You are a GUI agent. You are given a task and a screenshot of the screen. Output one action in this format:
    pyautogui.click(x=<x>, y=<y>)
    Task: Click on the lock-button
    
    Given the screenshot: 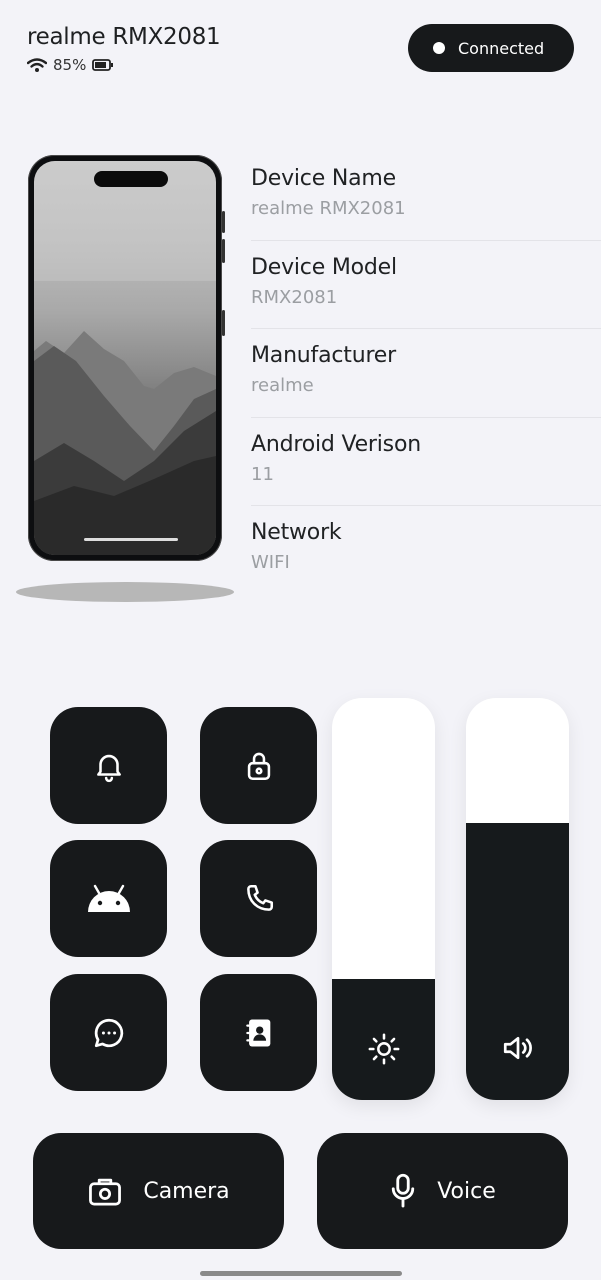 What is the action you would take?
    pyautogui.click(x=258, y=765)
    